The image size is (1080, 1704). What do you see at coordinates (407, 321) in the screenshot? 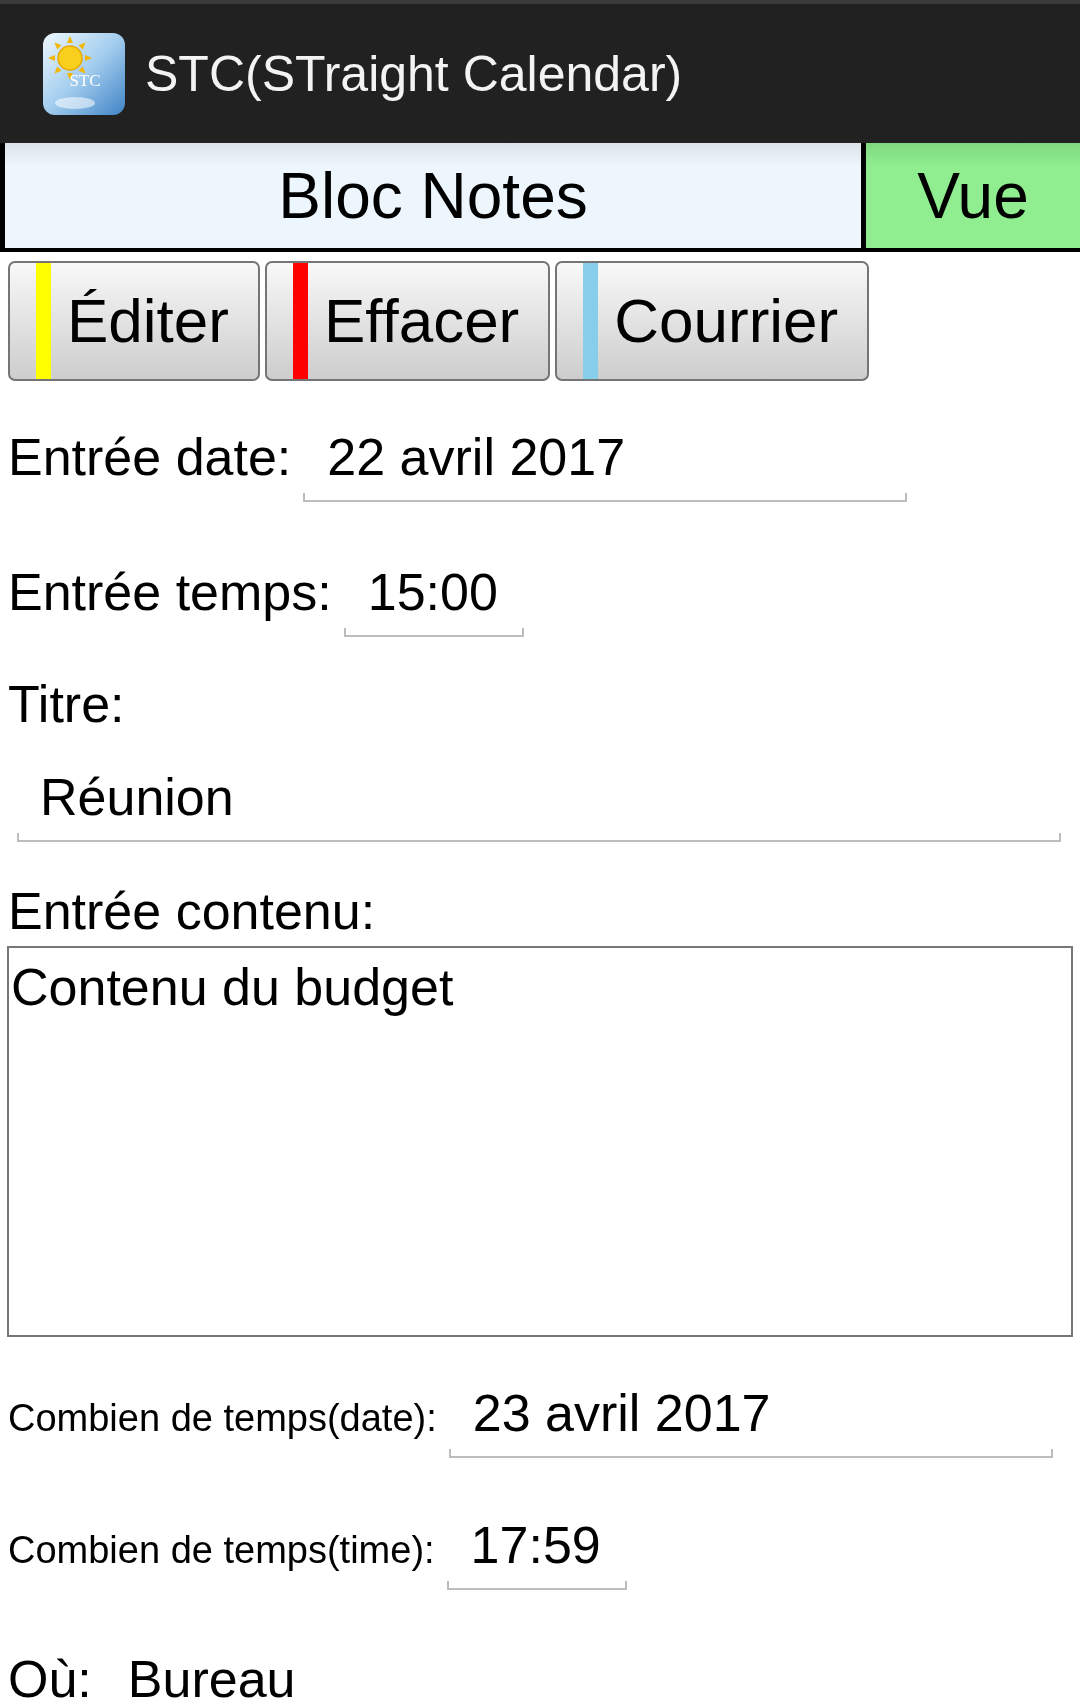
I see `action-button: Effacer` at bounding box center [407, 321].